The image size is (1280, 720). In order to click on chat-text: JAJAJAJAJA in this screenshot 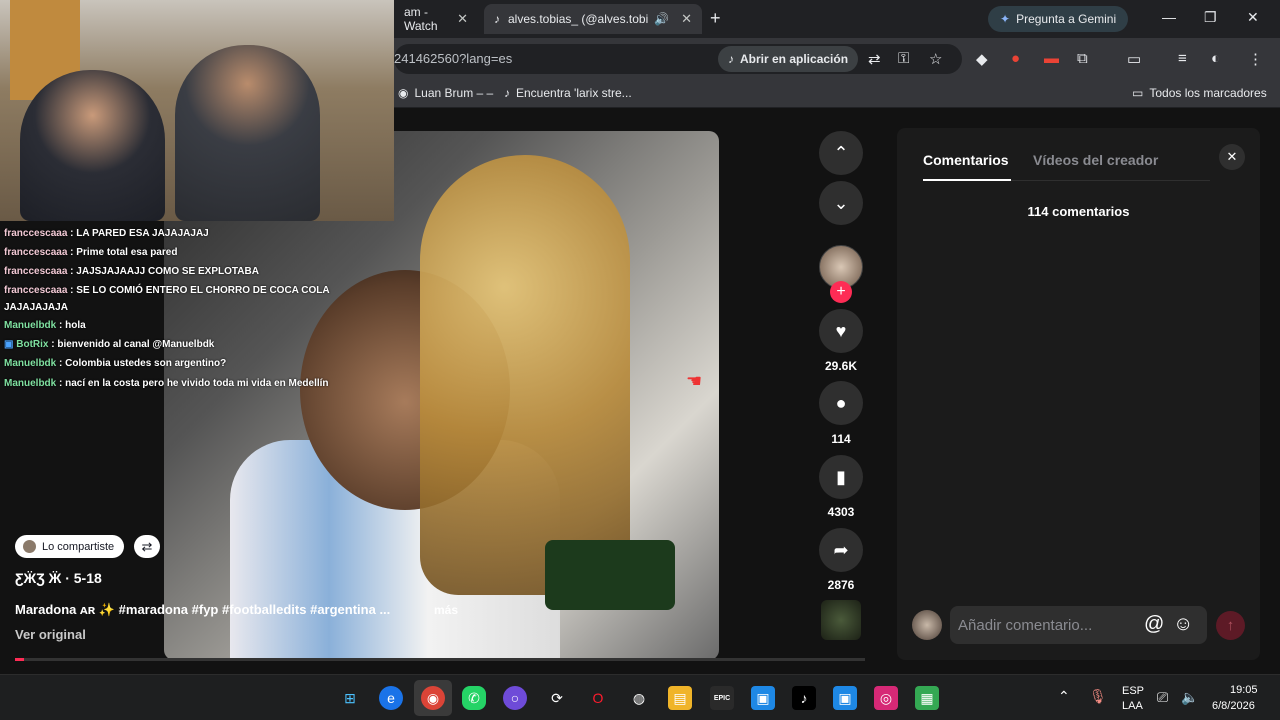, I will do `click(36, 307)`.